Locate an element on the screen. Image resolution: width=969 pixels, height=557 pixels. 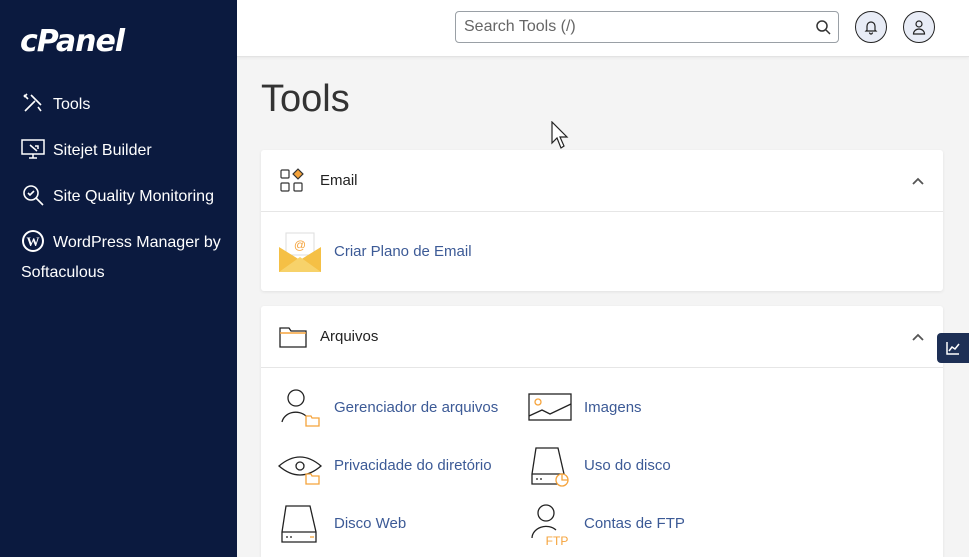
sidebar-item-wordpress: W WordPress Manager by Softaculous is located at coordinates (123, 258).